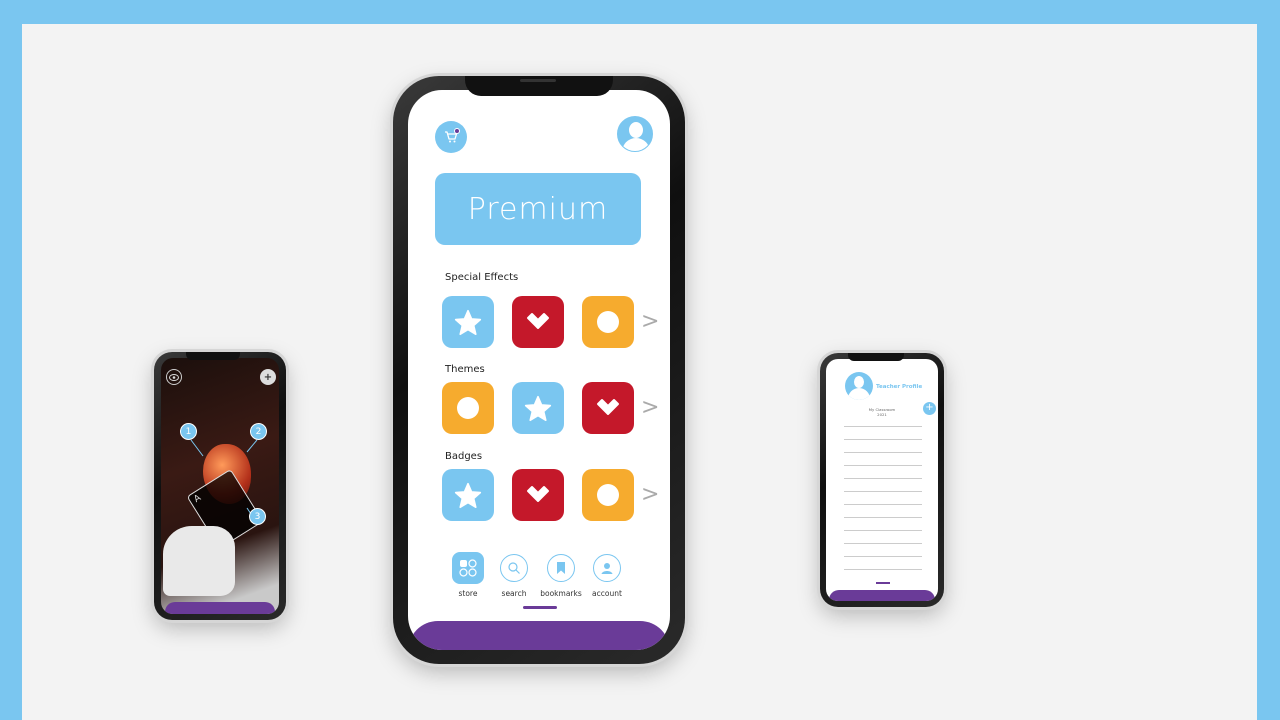 Image resolution: width=1280 pixels, height=720 pixels. What do you see at coordinates (457, 131) in the screenshot?
I see `cart-badge` at bounding box center [457, 131].